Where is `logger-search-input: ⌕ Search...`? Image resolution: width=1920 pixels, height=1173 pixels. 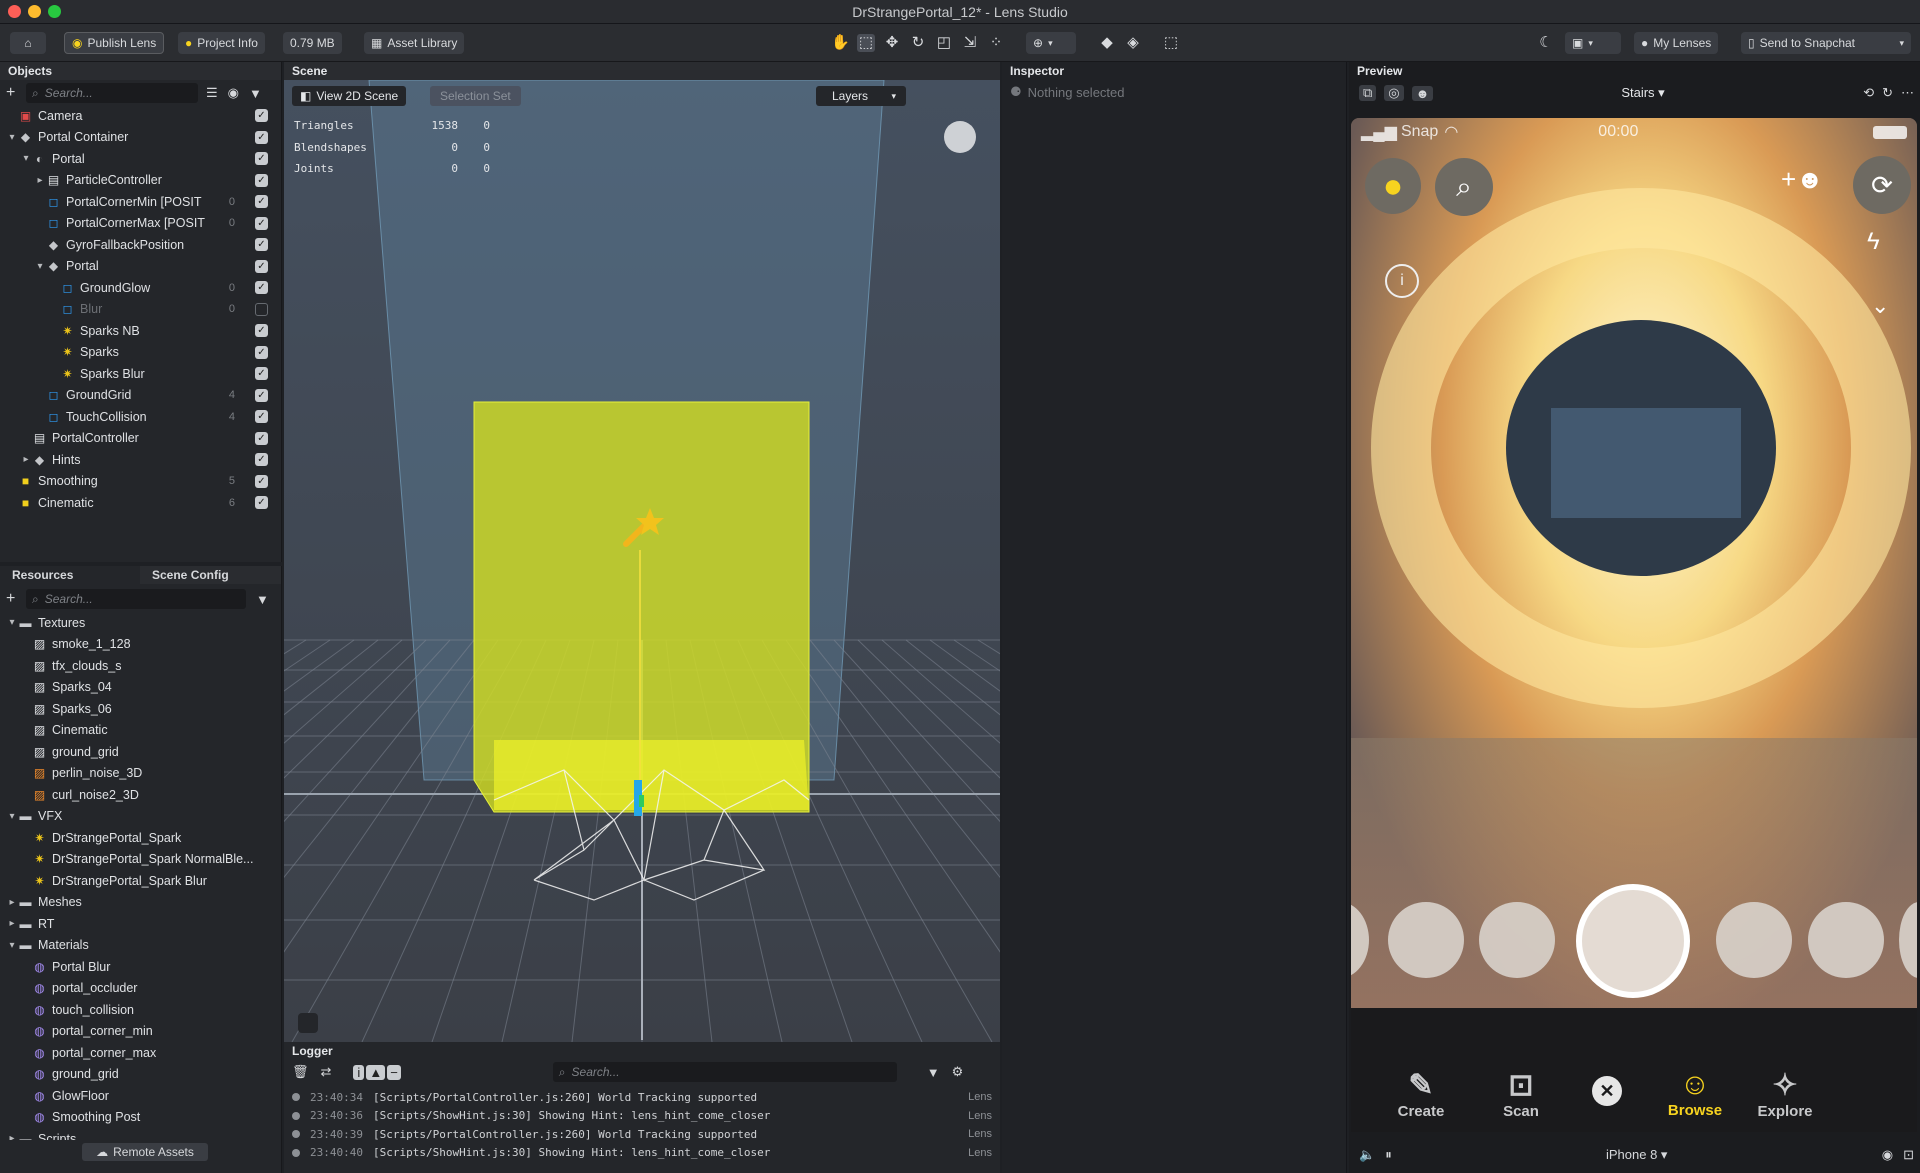
logger-search-input: ⌕ Search... is located at coordinates (724, 1072).